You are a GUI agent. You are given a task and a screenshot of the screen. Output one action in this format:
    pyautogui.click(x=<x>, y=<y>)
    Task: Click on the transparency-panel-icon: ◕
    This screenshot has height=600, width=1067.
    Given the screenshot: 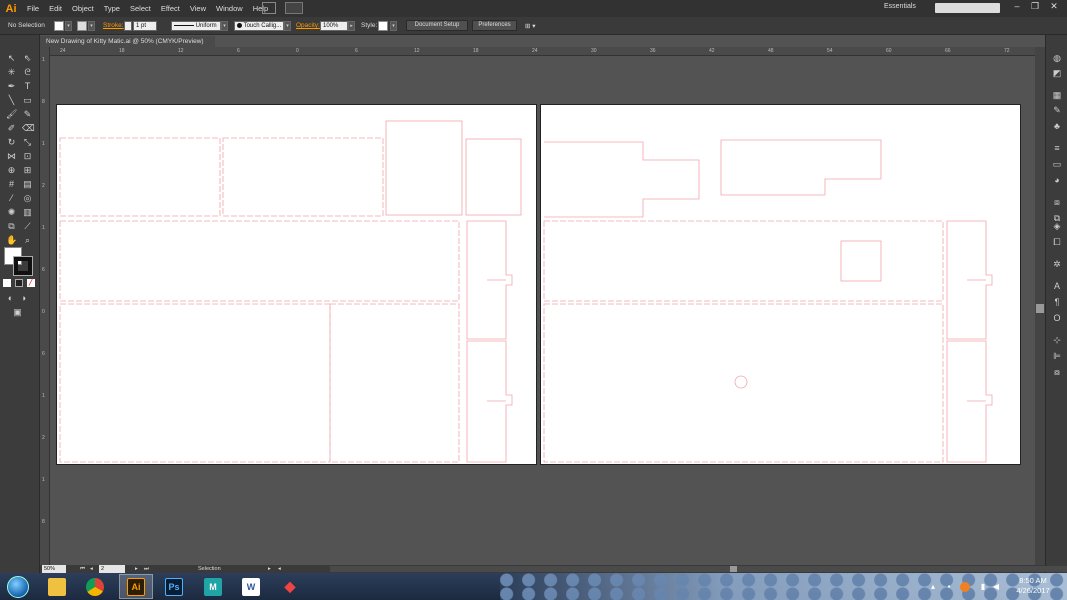 What is the action you would take?
    pyautogui.click(x=1057, y=180)
    